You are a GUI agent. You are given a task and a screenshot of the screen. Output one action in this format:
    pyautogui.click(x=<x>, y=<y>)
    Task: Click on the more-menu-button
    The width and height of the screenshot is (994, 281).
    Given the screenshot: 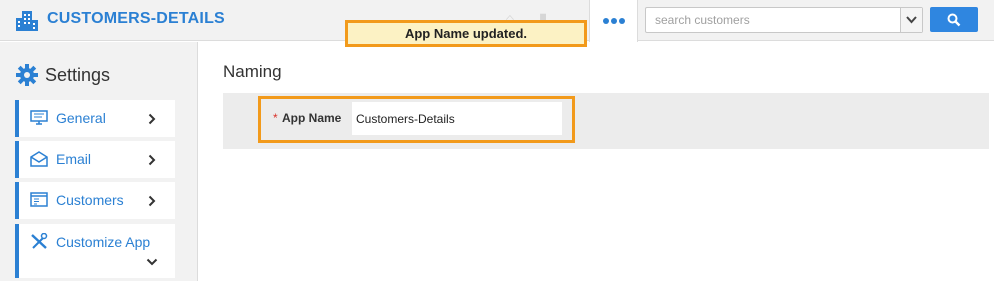 What is the action you would take?
    pyautogui.click(x=613, y=21)
    